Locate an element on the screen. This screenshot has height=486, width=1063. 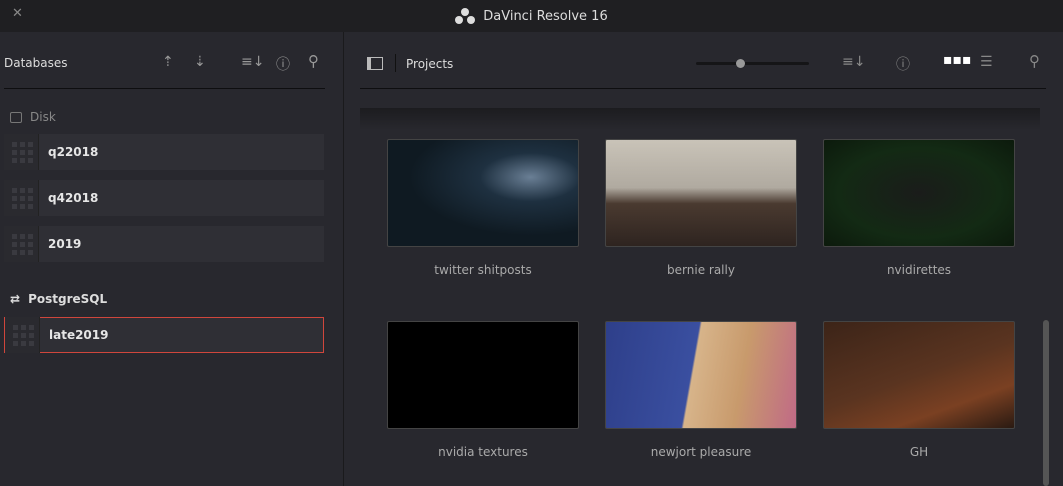
database-name: q42018 is located at coordinates (73, 198).